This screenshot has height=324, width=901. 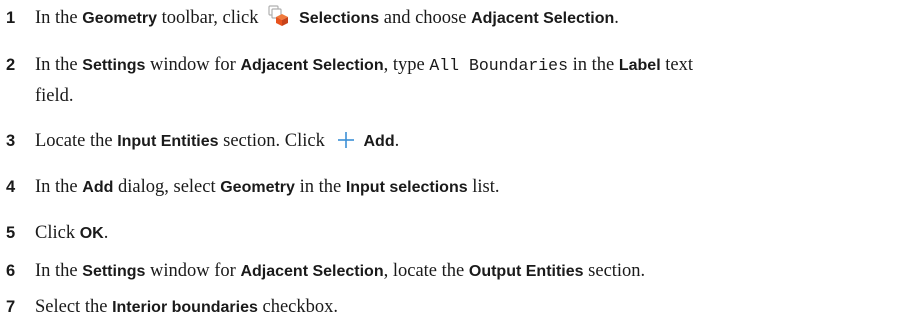 What do you see at coordinates (74, 307) in the screenshot?
I see `step-text: Select the` at bounding box center [74, 307].